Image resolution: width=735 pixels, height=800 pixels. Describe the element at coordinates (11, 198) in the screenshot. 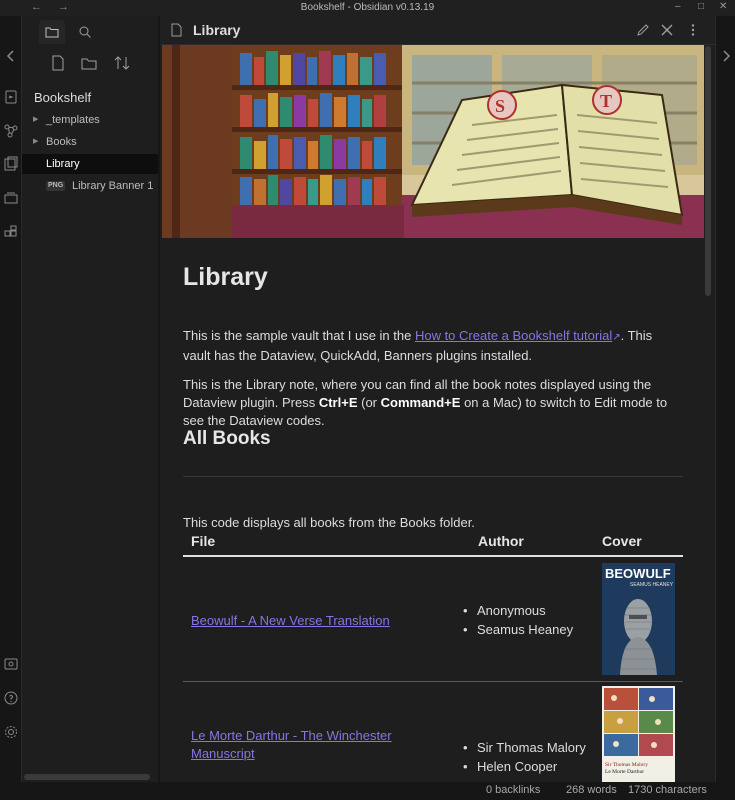

I see `slides-icon` at that location.